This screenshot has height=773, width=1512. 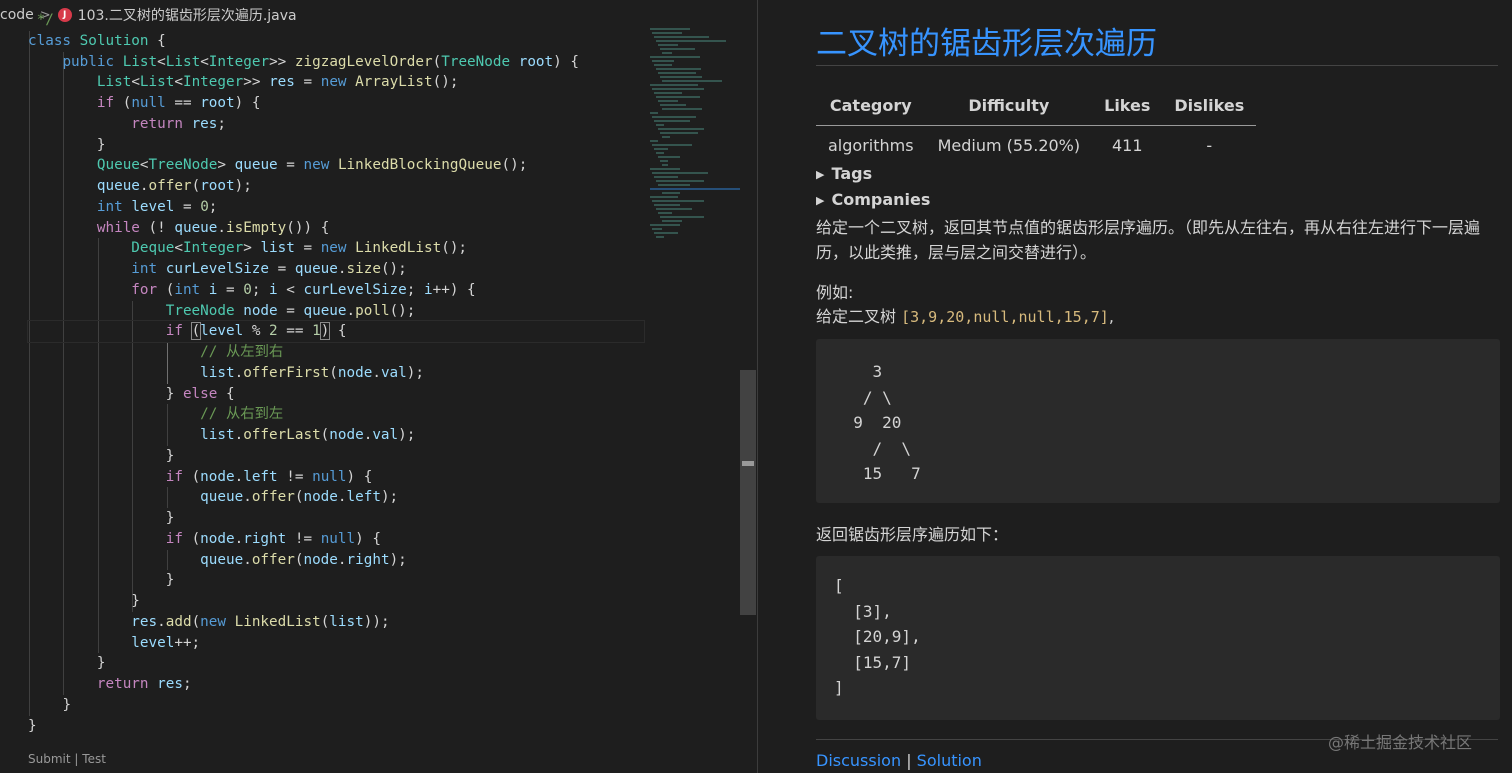 What do you see at coordinates (273, 559) in the screenshot?
I see `code-token: offer` at bounding box center [273, 559].